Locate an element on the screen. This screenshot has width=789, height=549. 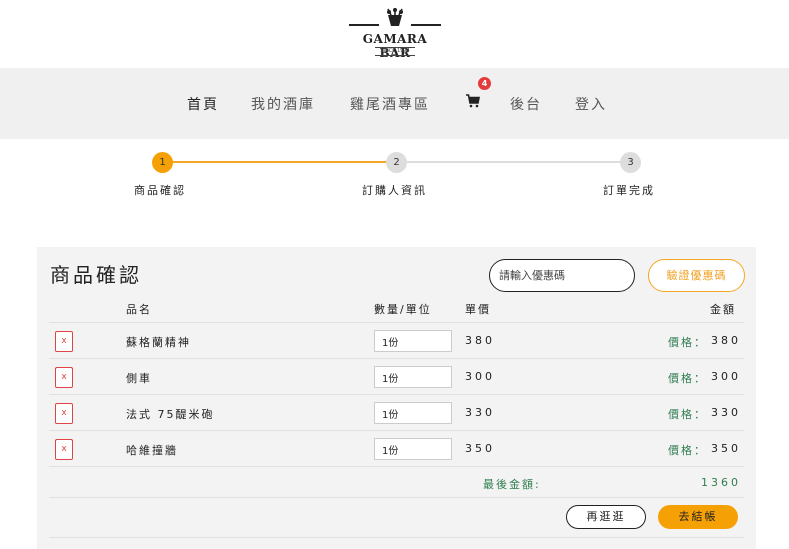
verify-coupon-button: 驗證優惠碼 is located at coordinates (696, 275).